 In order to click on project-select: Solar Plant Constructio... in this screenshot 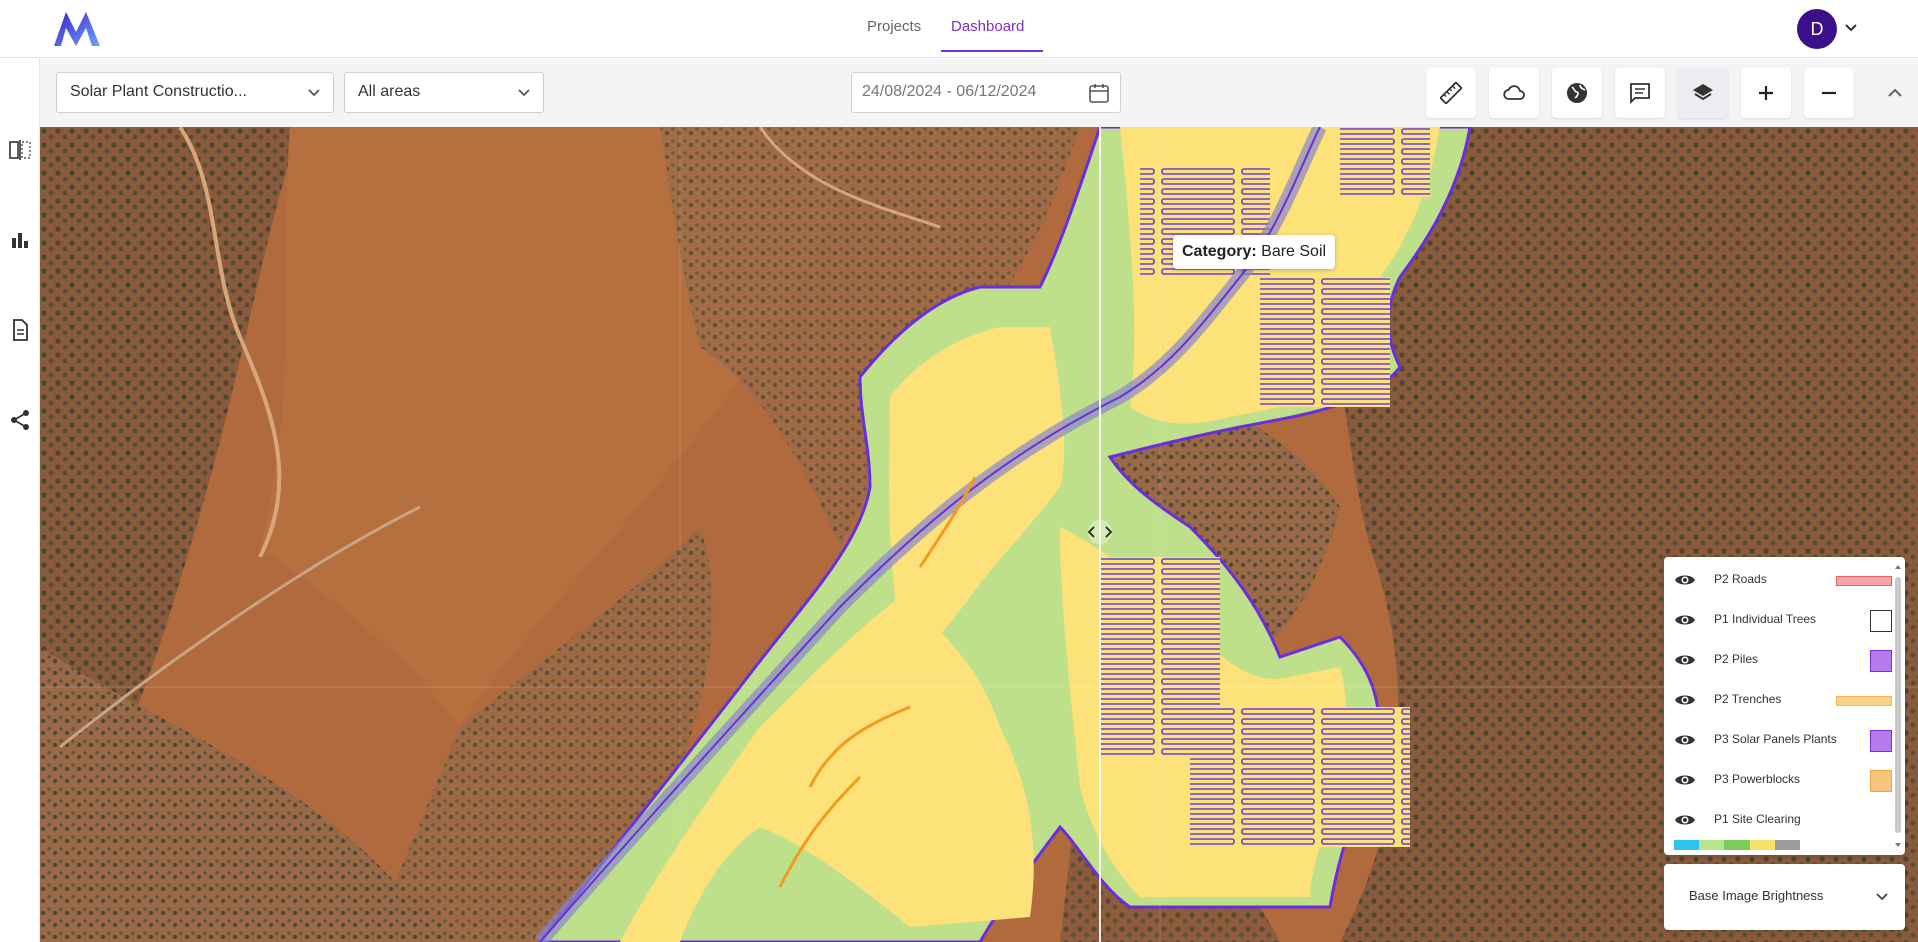, I will do `click(195, 92)`.